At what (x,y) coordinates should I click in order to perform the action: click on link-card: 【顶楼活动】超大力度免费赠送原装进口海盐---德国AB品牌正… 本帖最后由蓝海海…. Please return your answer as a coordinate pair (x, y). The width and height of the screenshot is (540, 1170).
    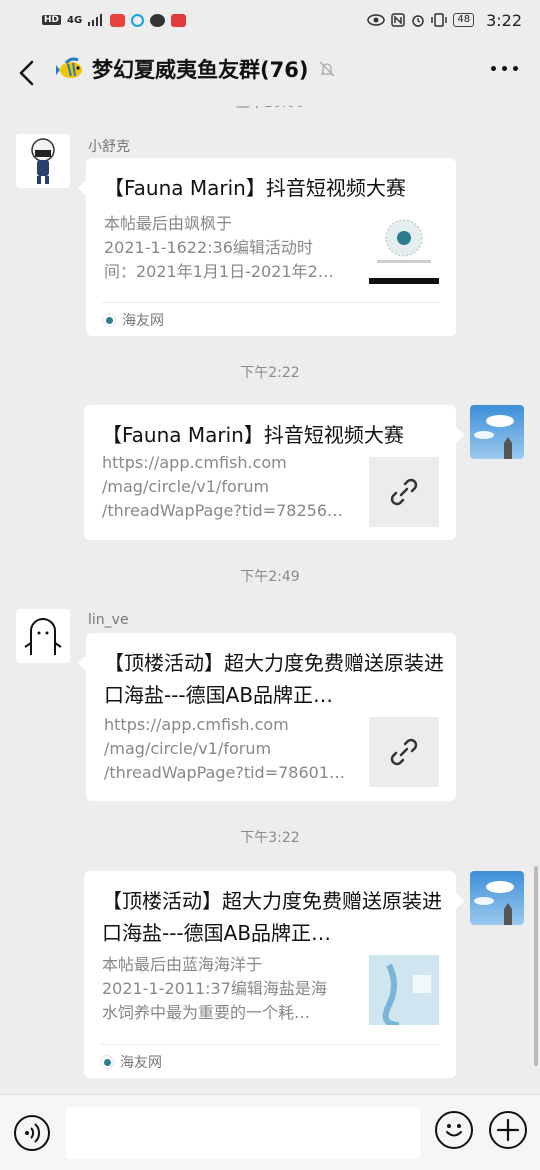
    Looking at the image, I should click on (274, 974).